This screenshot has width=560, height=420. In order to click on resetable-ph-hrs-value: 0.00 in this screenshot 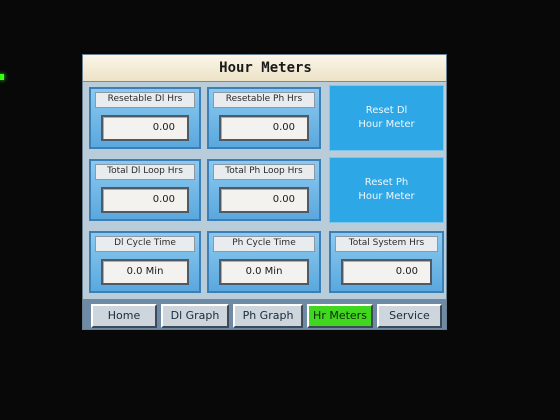, I will do `click(264, 128)`.